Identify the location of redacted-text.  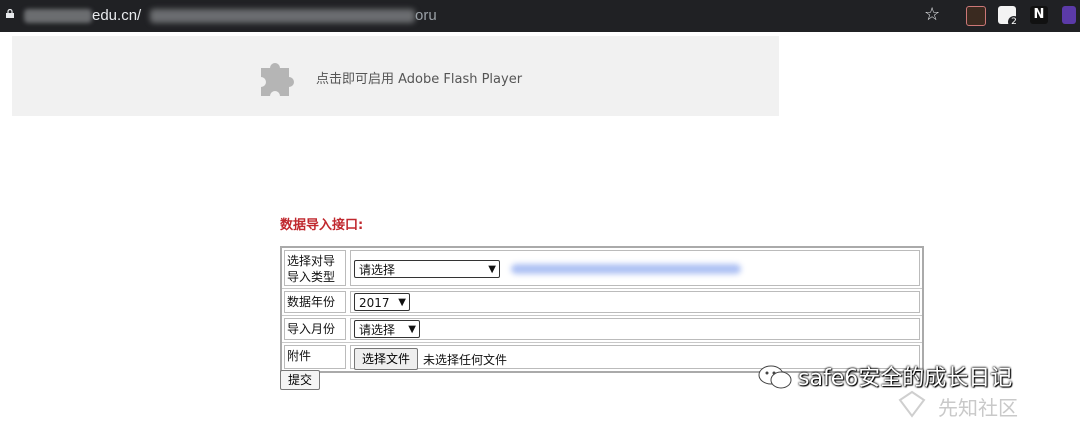
(626, 269).